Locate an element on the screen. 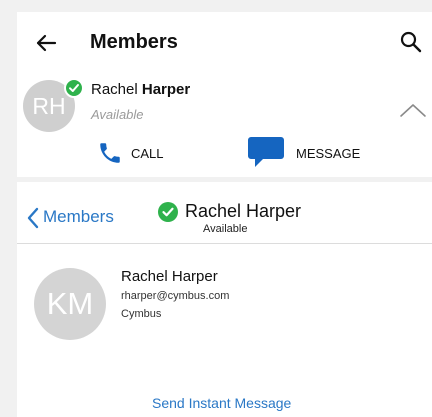  chevron-up-icon is located at coordinates (413, 110).